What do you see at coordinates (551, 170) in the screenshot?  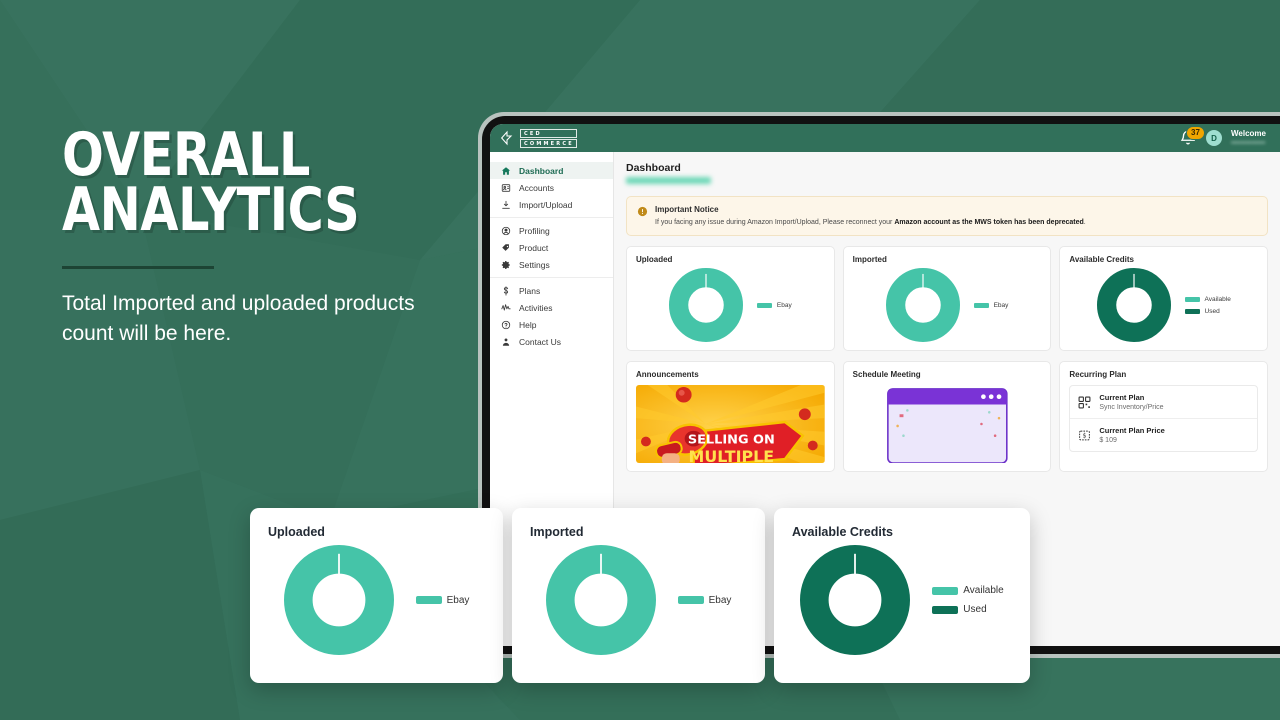 I see `sidebar-item-dashboard: Dashboard` at bounding box center [551, 170].